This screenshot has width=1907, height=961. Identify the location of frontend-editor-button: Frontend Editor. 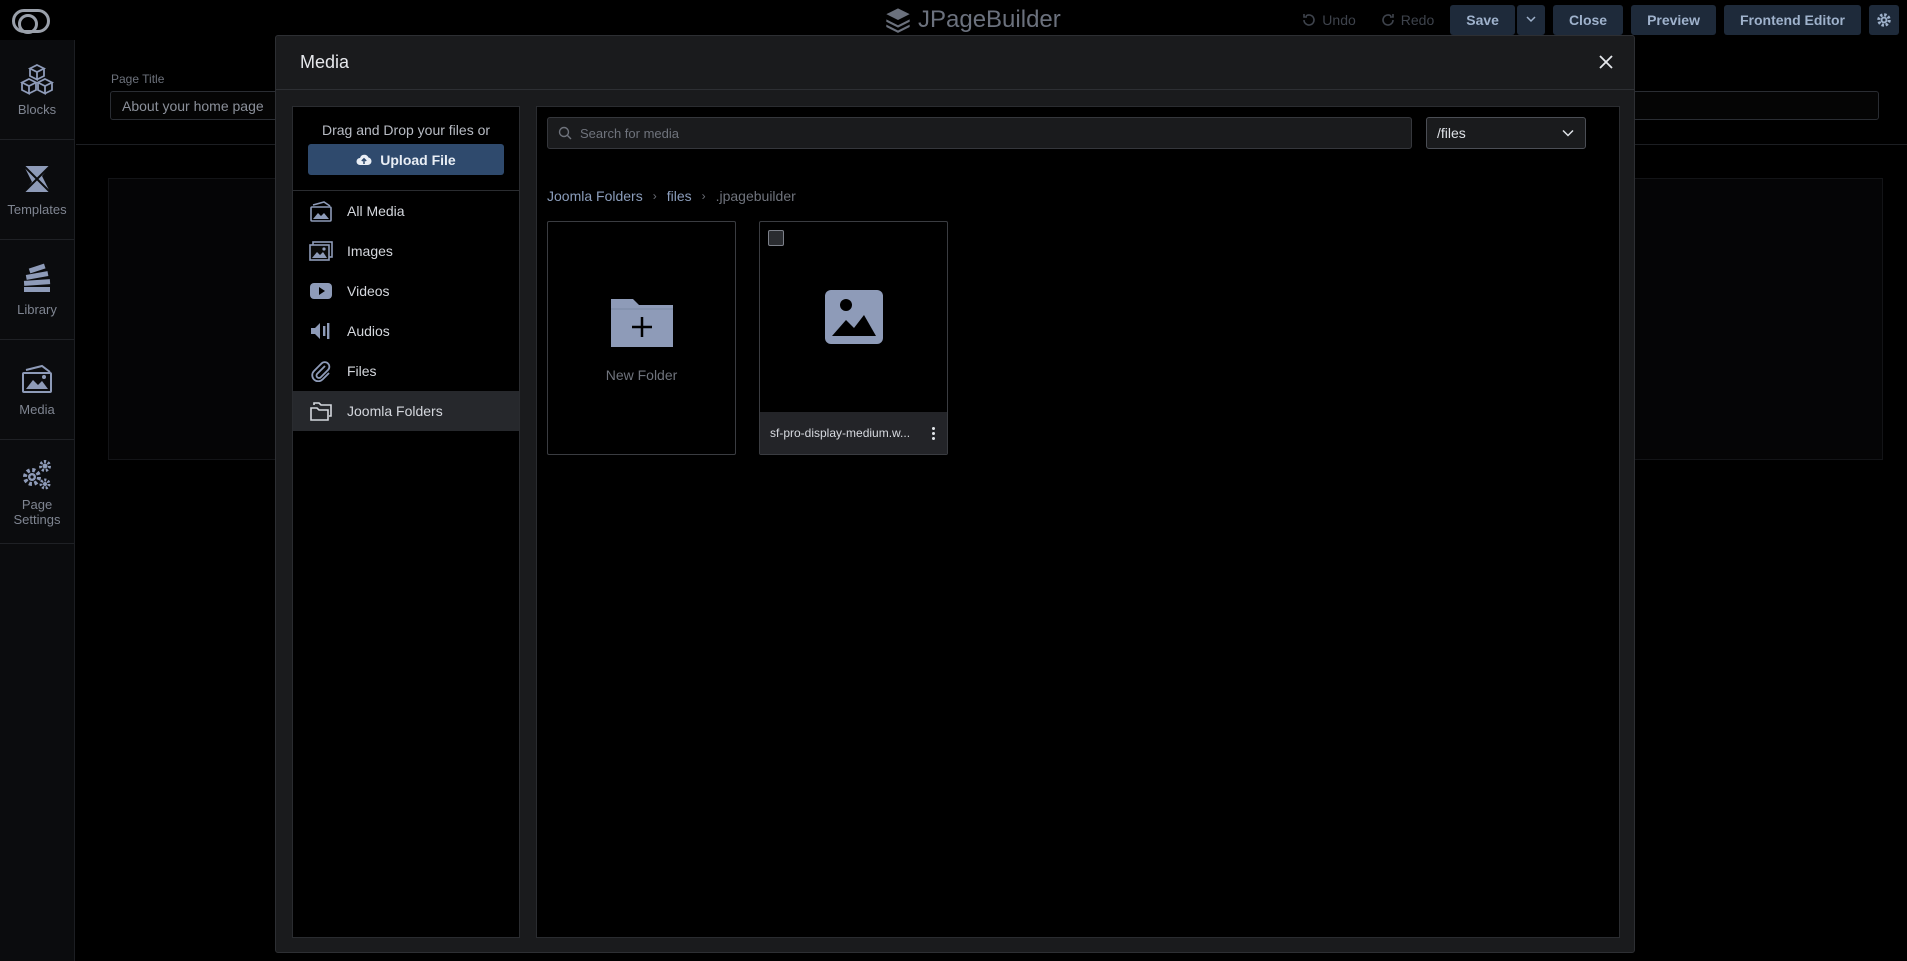
(1792, 20).